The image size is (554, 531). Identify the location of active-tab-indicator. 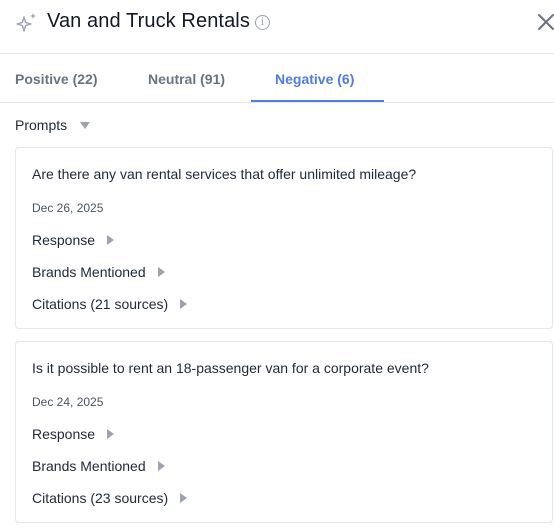
(317, 101).